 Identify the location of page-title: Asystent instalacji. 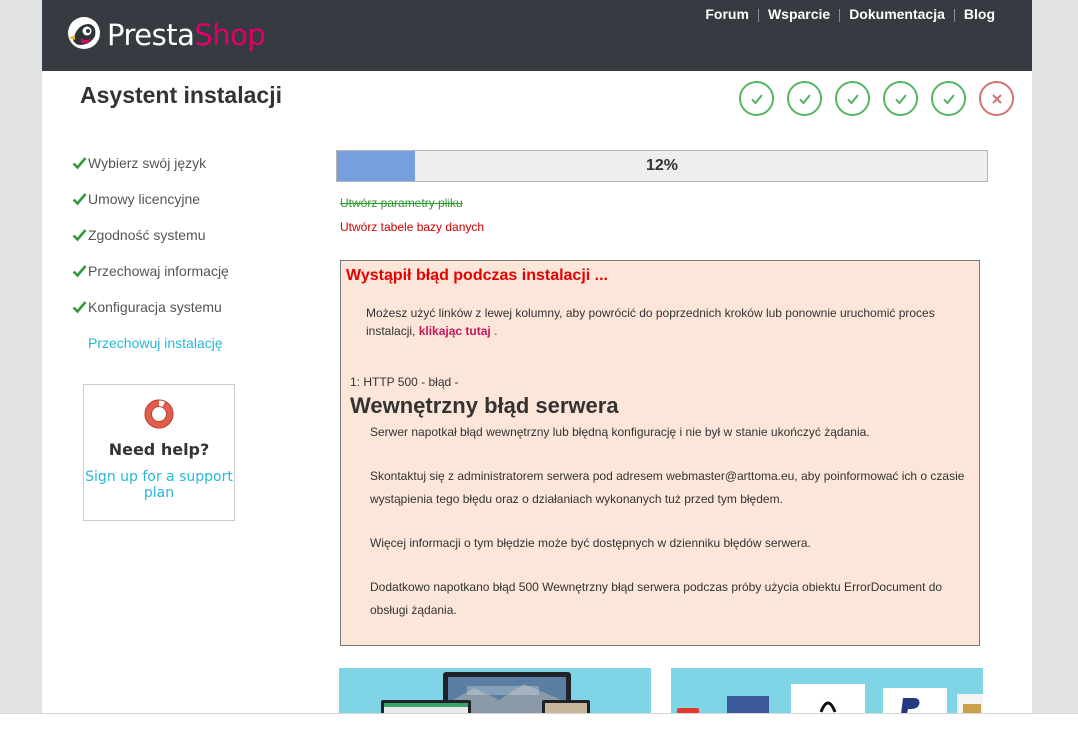
(181, 95).